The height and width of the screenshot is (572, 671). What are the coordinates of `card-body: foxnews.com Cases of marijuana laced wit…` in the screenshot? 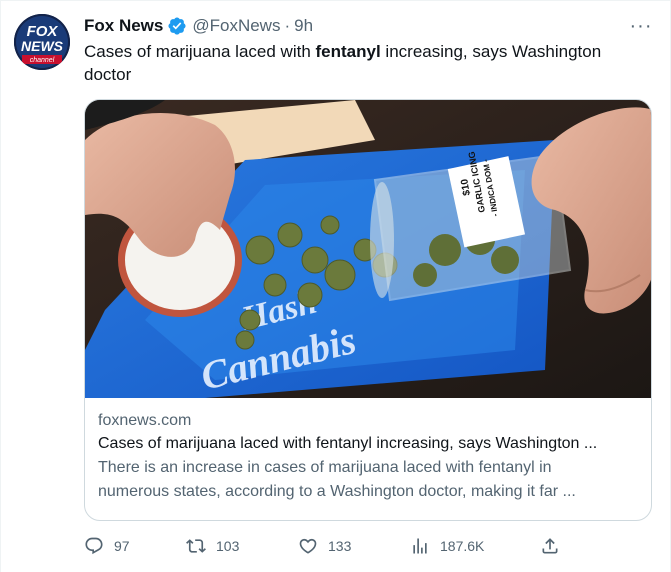 It's located at (370, 457).